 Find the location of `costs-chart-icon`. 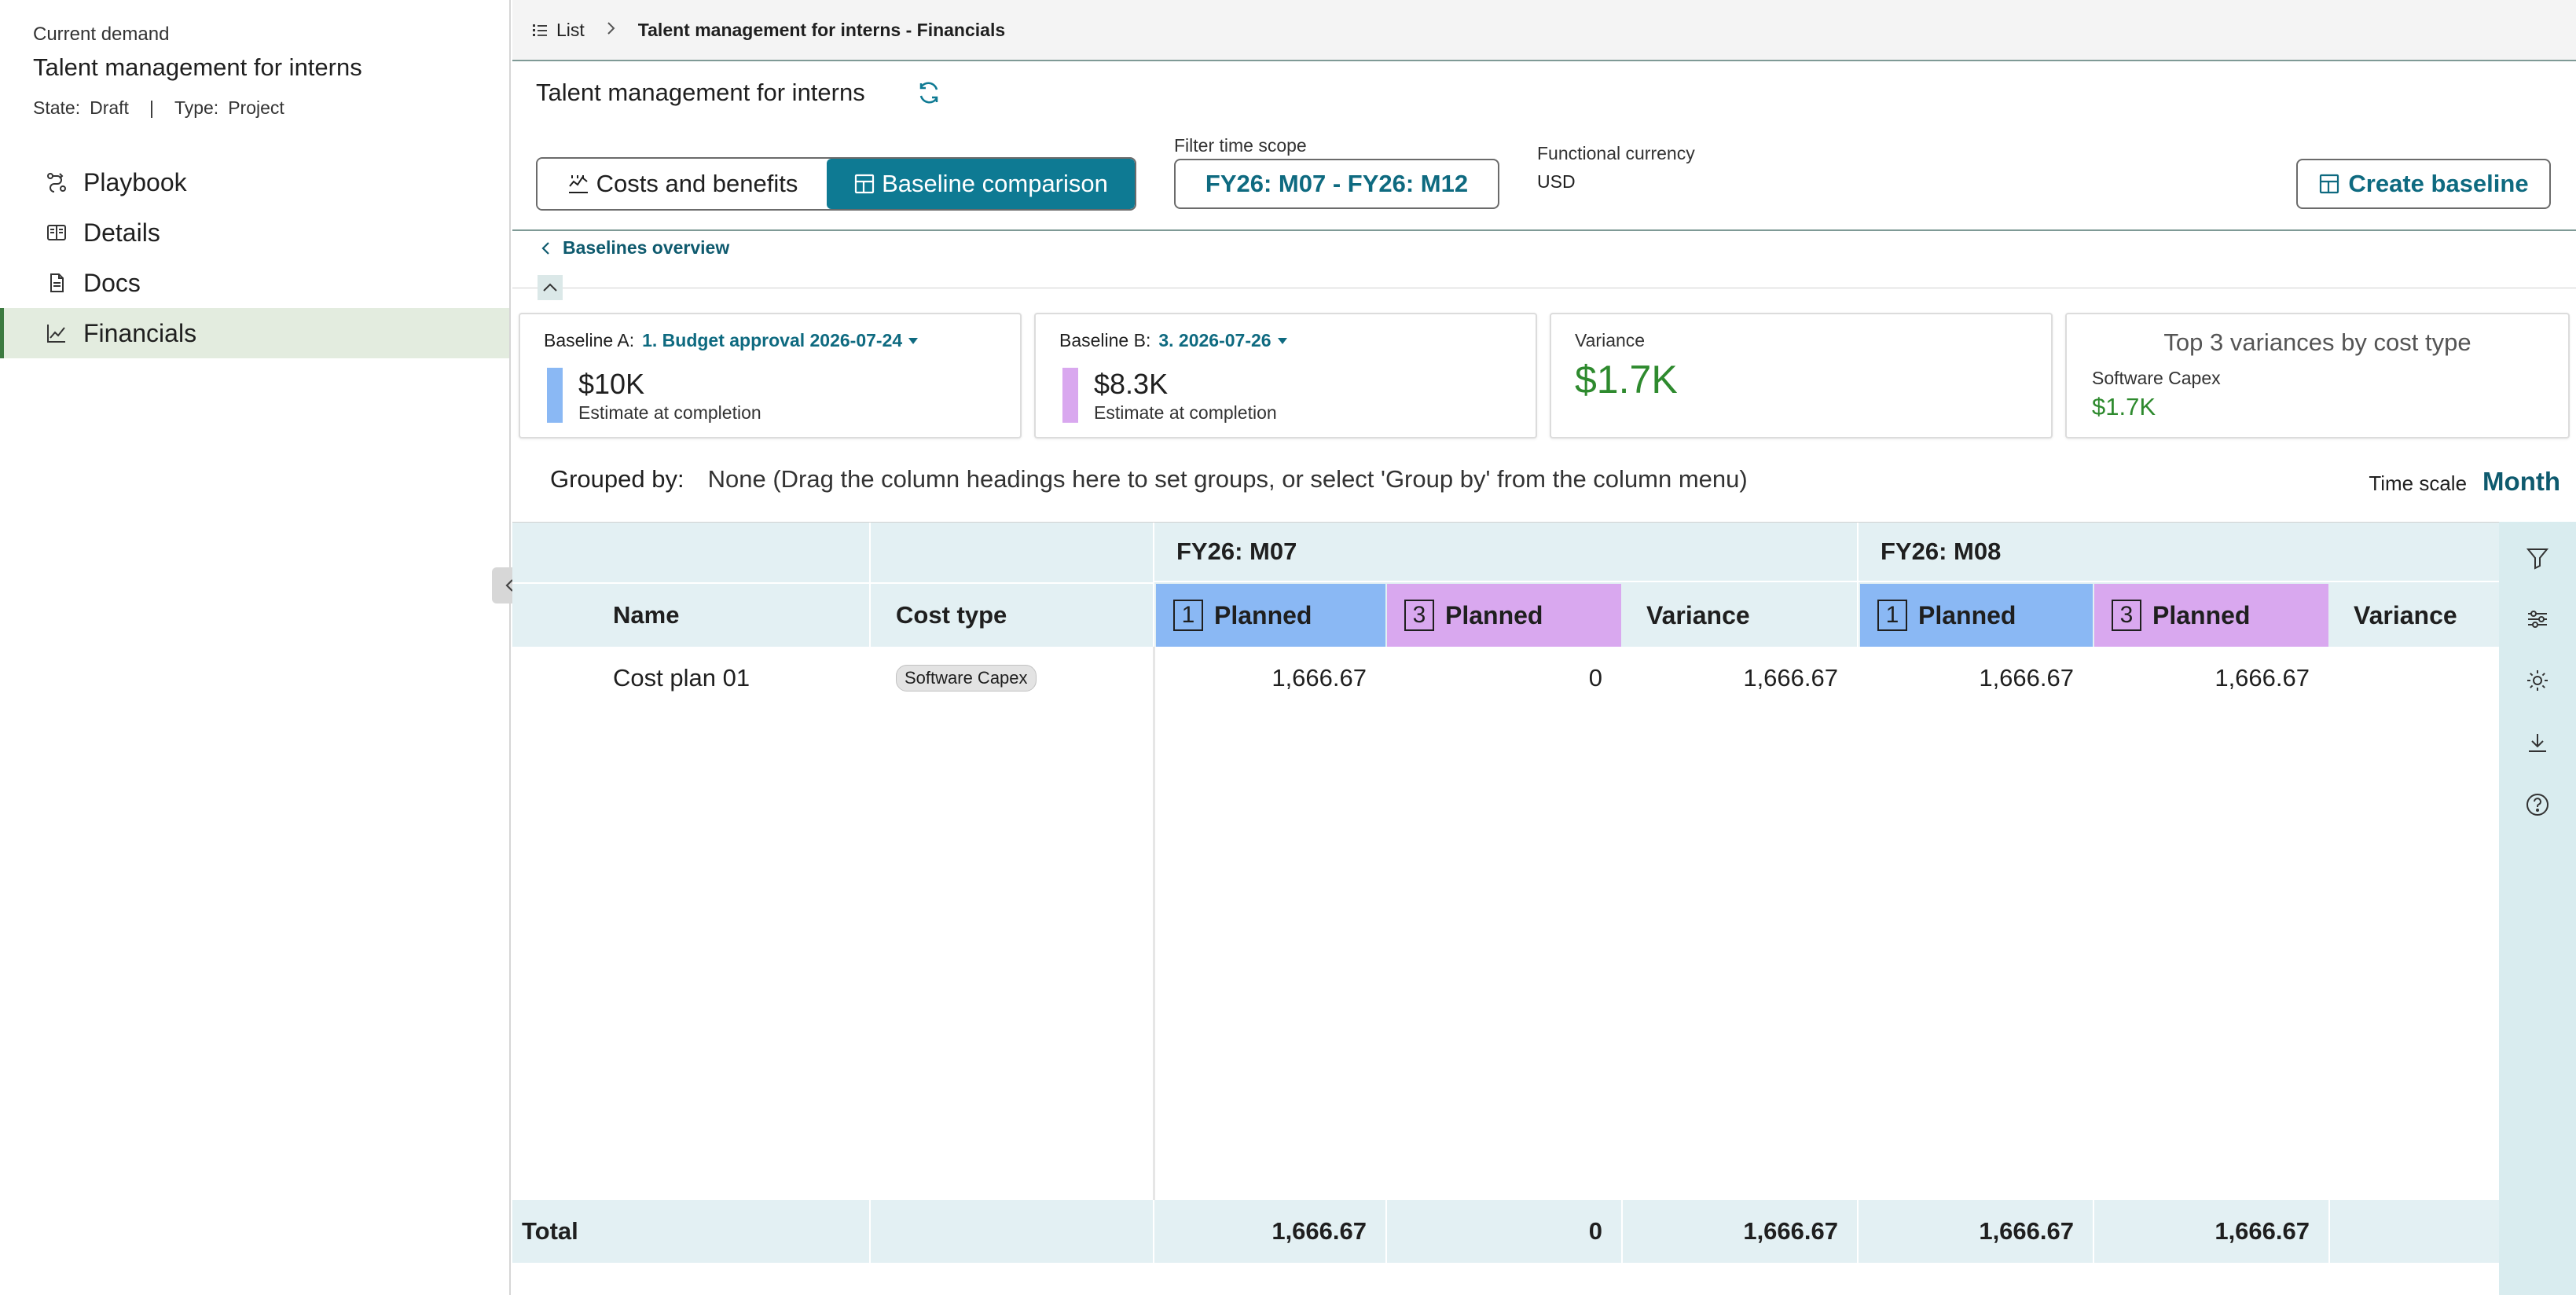

costs-chart-icon is located at coordinates (578, 184).